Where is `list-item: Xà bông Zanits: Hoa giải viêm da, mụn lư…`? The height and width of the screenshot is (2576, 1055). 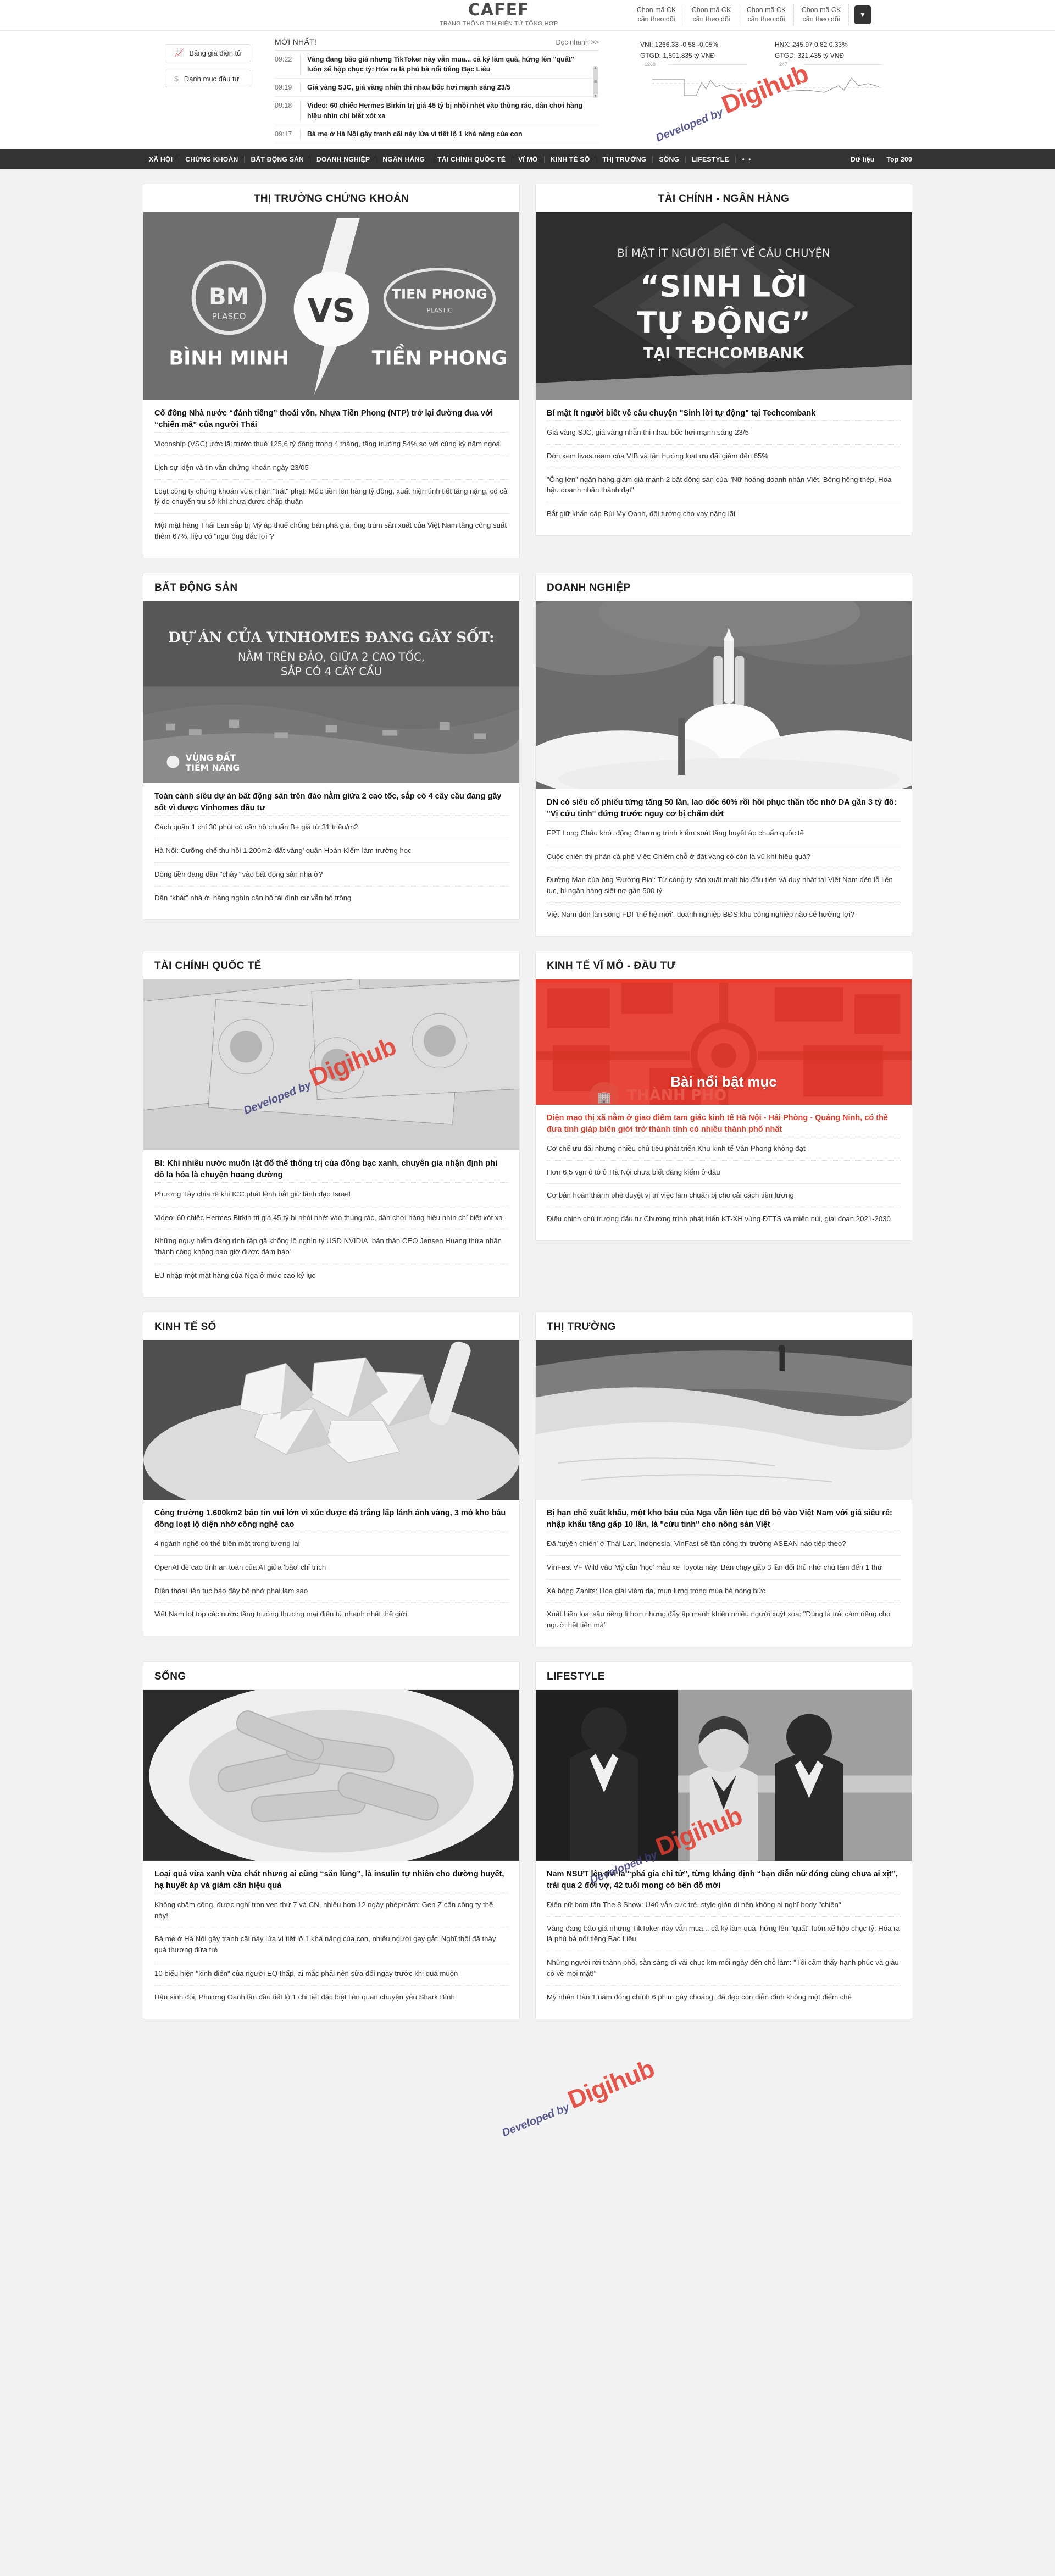
list-item: Xà bông Zanits: Hoa giải viêm da, mụn lư… is located at coordinates (724, 1590).